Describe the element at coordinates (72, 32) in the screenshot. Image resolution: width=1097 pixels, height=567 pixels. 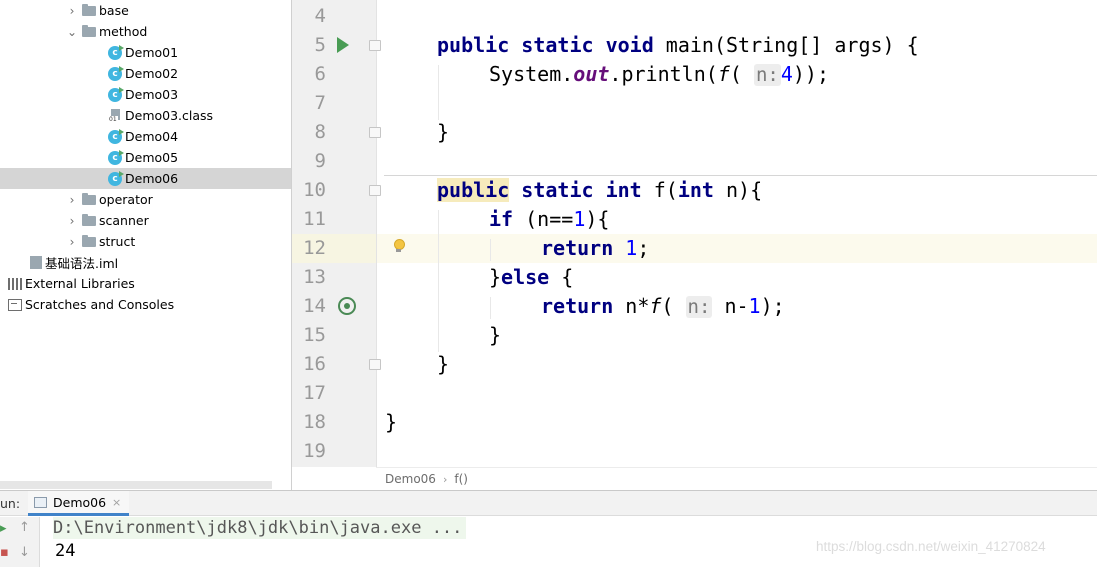
I see `chevron-down-icon: ⌄` at that location.